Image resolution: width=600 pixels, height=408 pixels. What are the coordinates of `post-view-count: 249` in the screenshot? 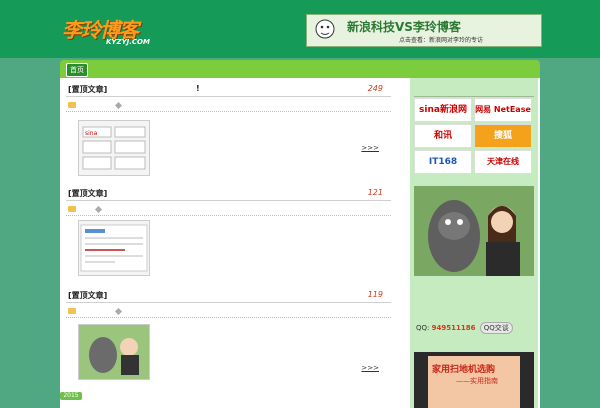 It's located at (375, 88).